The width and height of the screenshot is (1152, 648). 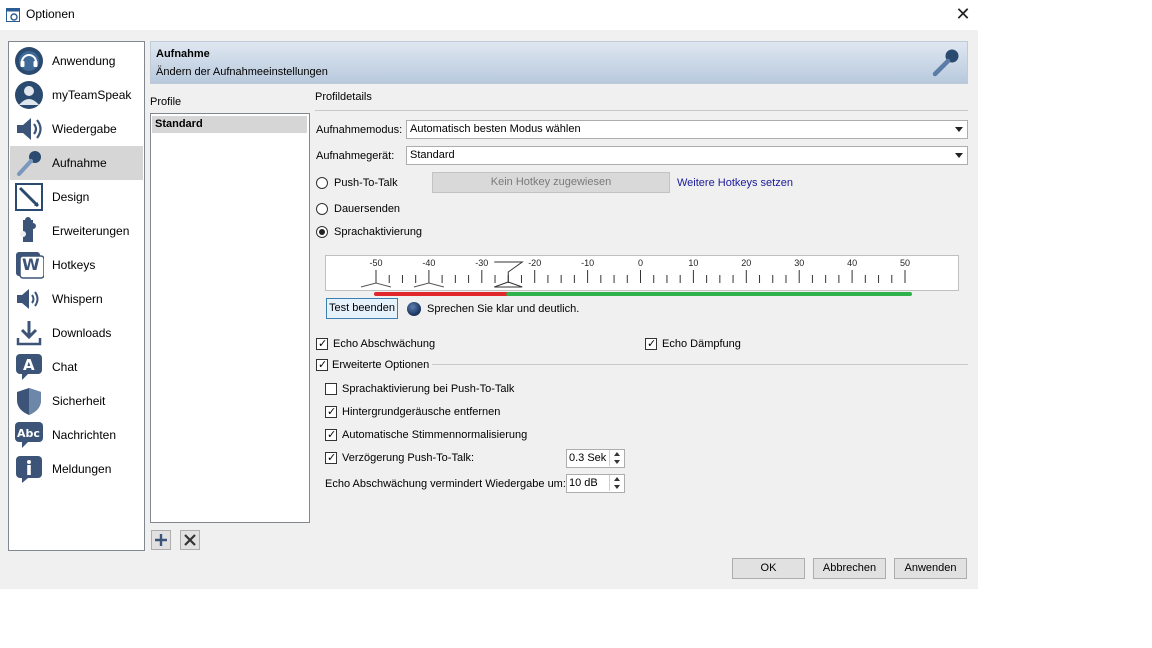 I want to click on sidebar-item-sicherheit: Sicherheit, so click(x=76, y=401).